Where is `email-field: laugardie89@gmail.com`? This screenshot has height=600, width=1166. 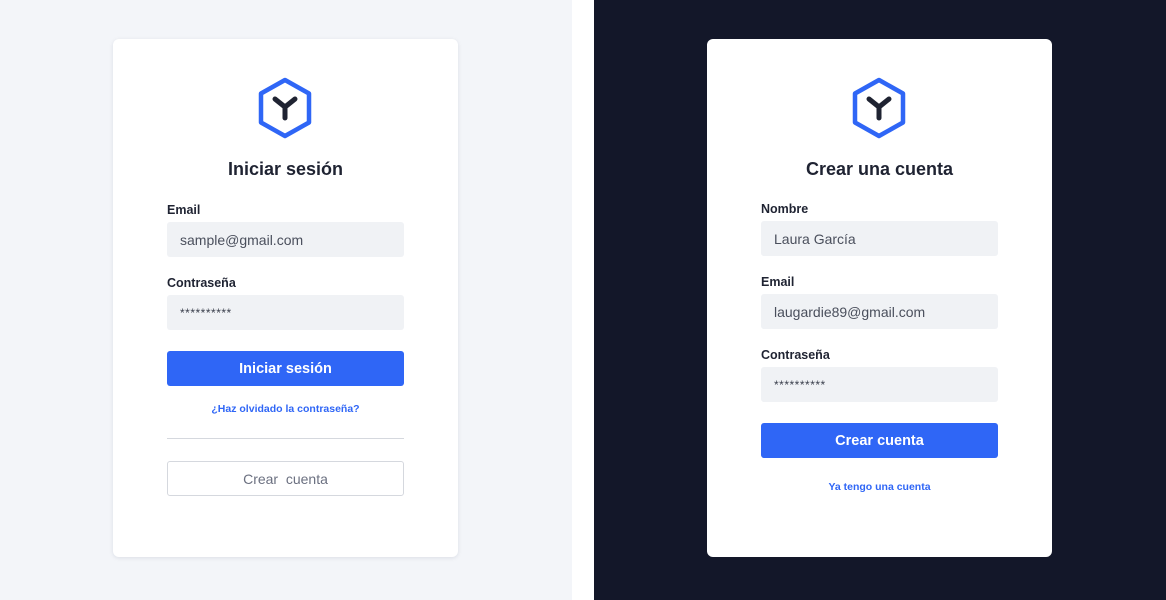 email-field: laugardie89@gmail.com is located at coordinates (879, 311).